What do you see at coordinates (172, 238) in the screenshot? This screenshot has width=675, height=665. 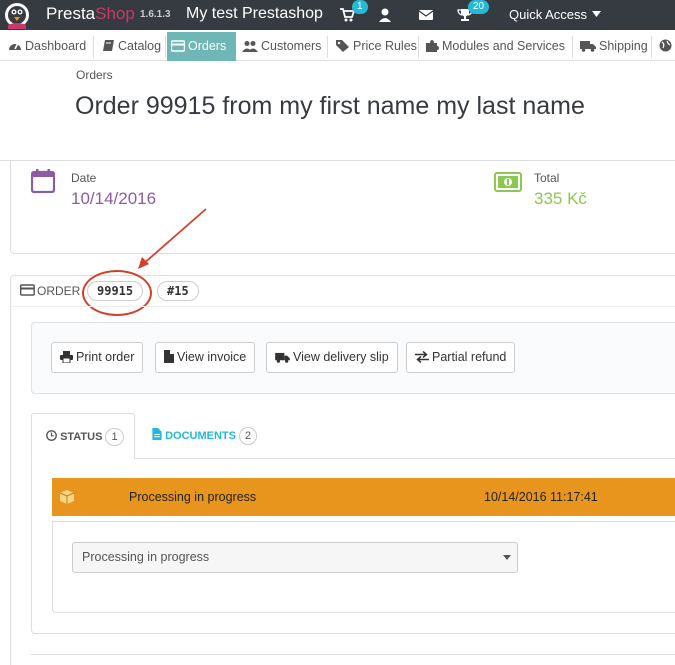 I see `annotation-arrow` at bounding box center [172, 238].